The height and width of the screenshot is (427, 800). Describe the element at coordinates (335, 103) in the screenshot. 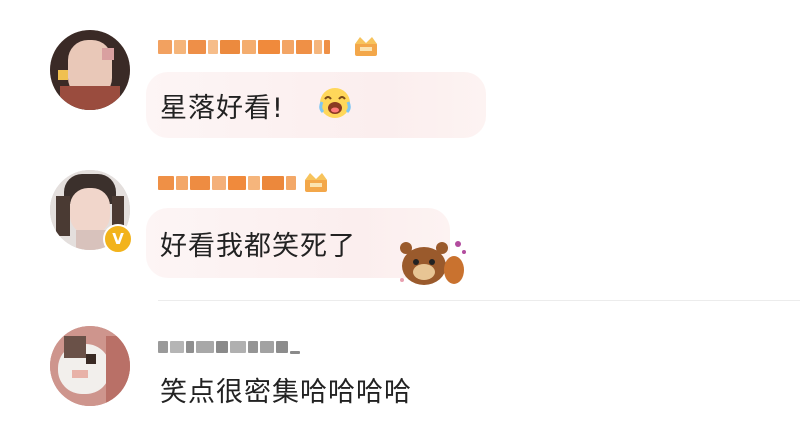

I see `crying-laughing-face-icon` at that location.